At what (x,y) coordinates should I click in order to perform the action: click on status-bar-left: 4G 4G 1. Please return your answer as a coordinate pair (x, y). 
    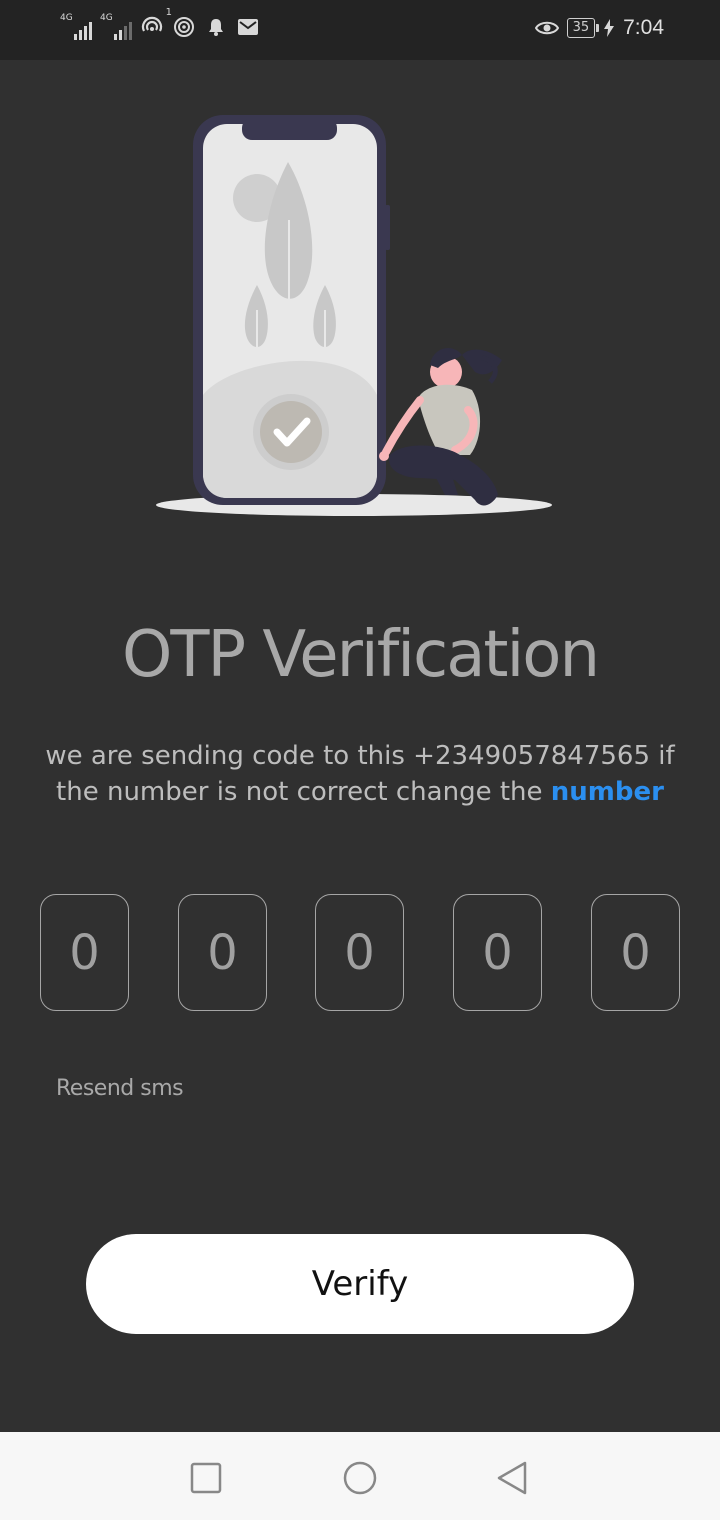
    Looking at the image, I should click on (160, 23).